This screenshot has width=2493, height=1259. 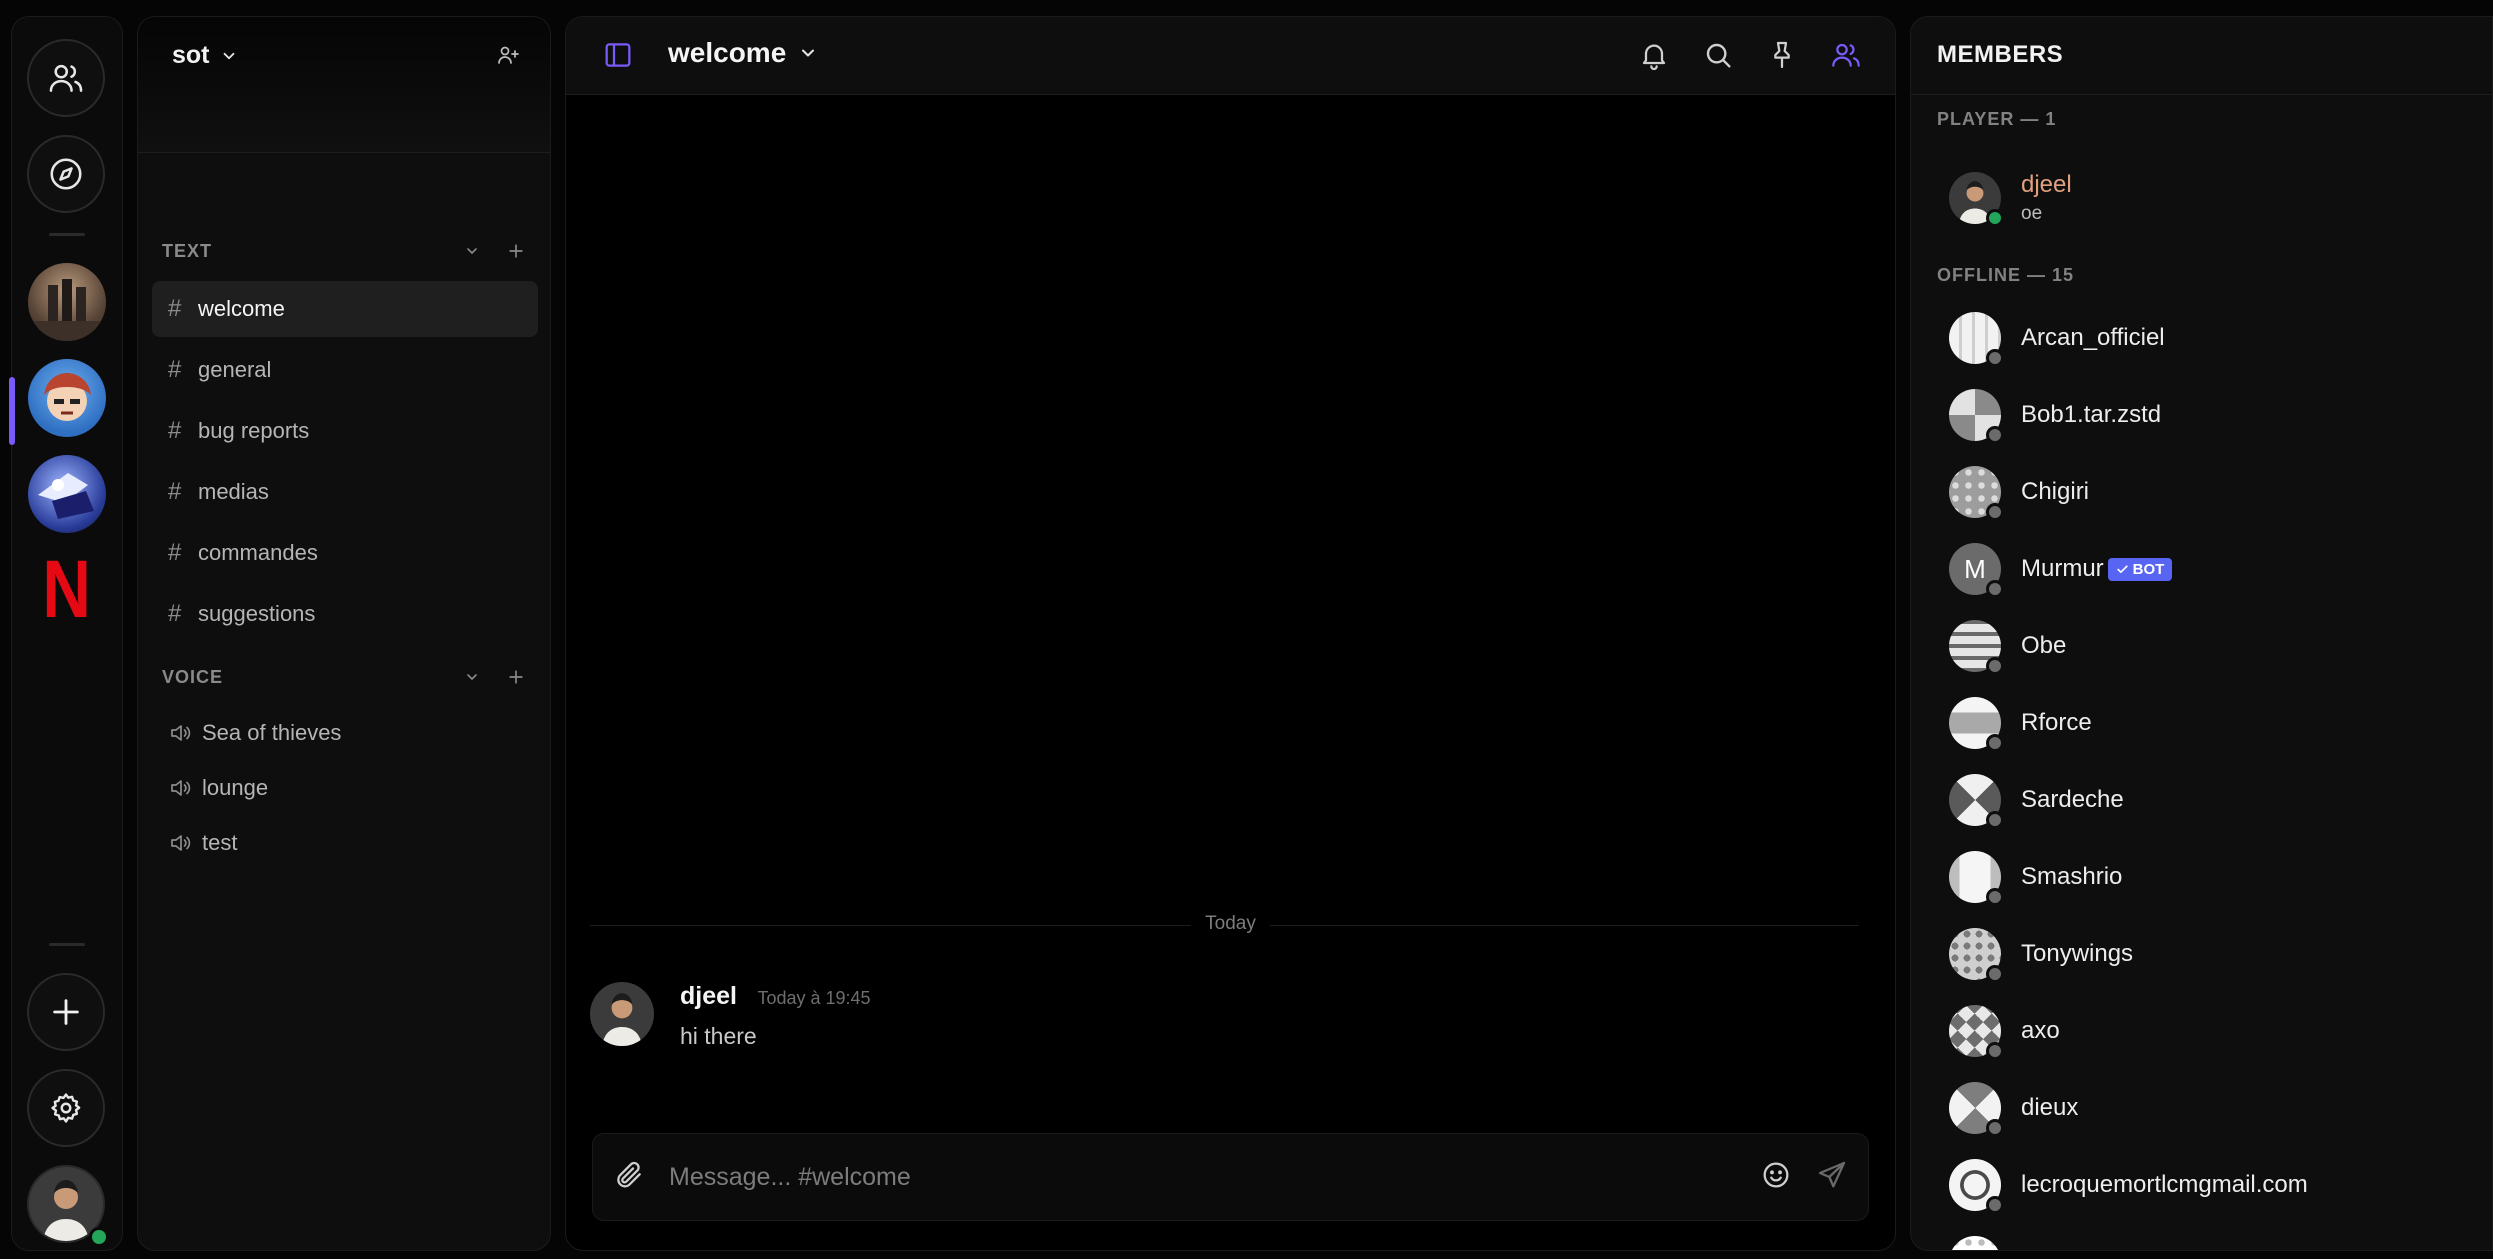 I want to click on voice-category: VOICE, so click(x=344, y=677).